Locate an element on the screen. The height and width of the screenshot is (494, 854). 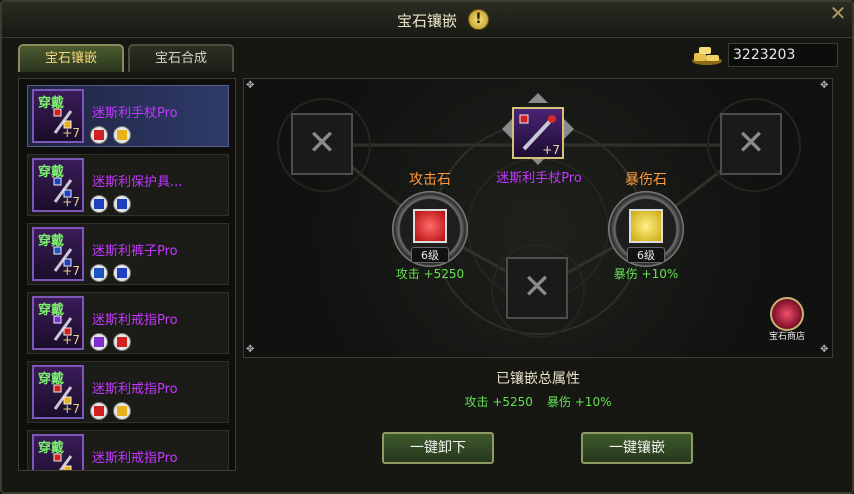
gem-shop-button: 宝石商店 is located at coordinates (787, 320).